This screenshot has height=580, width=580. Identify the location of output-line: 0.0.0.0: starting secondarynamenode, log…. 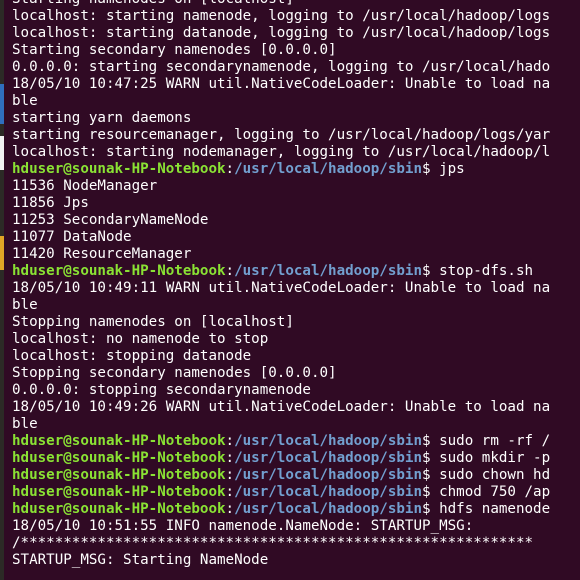
(281, 67).